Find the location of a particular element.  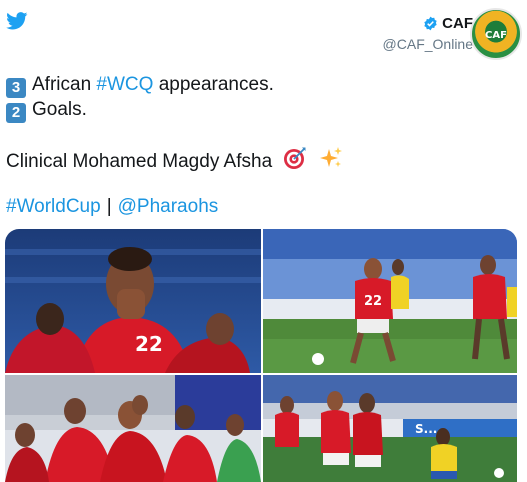

tweet-line-clinical: Clinical Mohamed Magdy Afsha is located at coordinates (174, 160).